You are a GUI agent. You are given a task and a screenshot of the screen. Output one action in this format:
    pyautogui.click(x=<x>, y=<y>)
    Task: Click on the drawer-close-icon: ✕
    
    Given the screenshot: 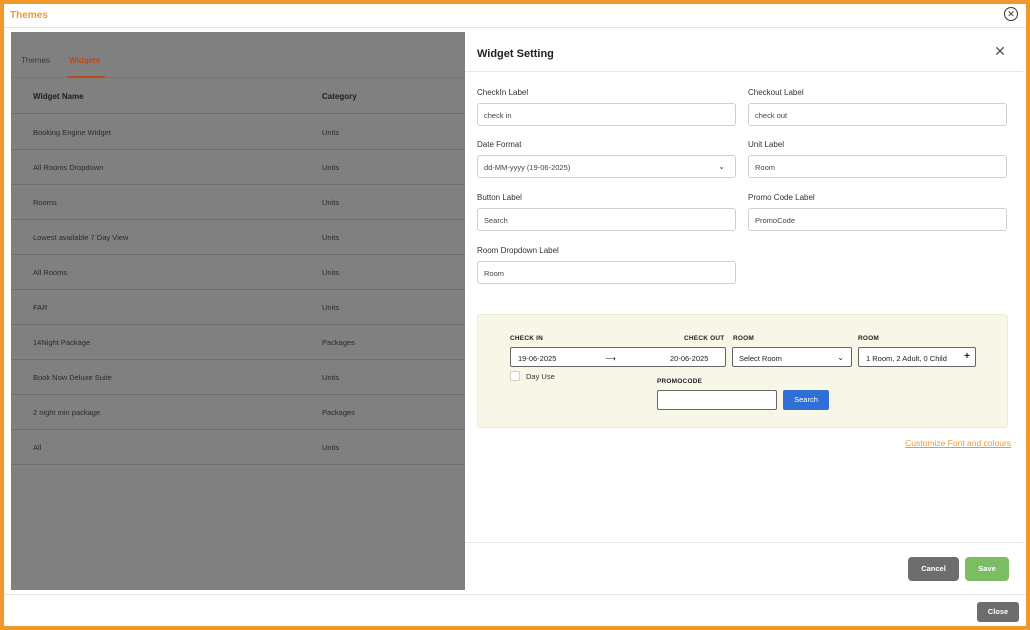 What is the action you would take?
    pyautogui.click(x=1000, y=51)
    